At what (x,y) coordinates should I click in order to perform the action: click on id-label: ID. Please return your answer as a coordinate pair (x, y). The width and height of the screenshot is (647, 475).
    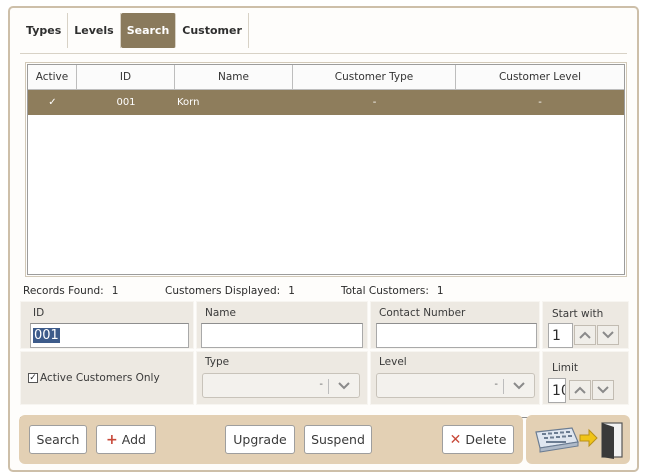
    Looking at the image, I should click on (39, 313).